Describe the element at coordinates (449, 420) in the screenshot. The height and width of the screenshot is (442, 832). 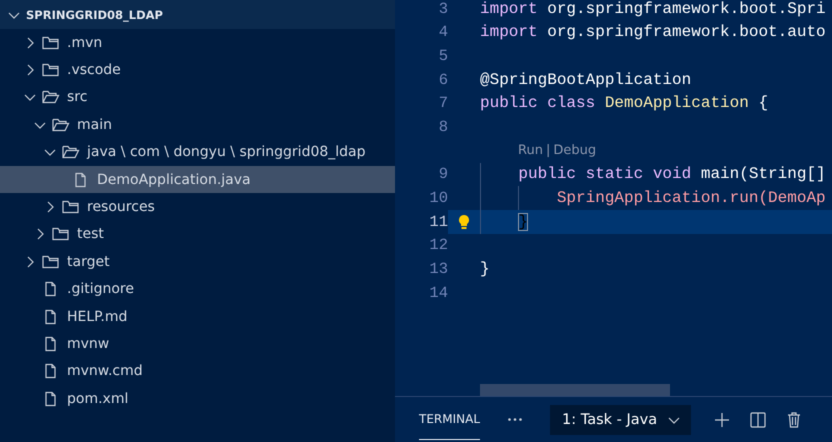
I see `panel-tab: TERMINAL` at that location.